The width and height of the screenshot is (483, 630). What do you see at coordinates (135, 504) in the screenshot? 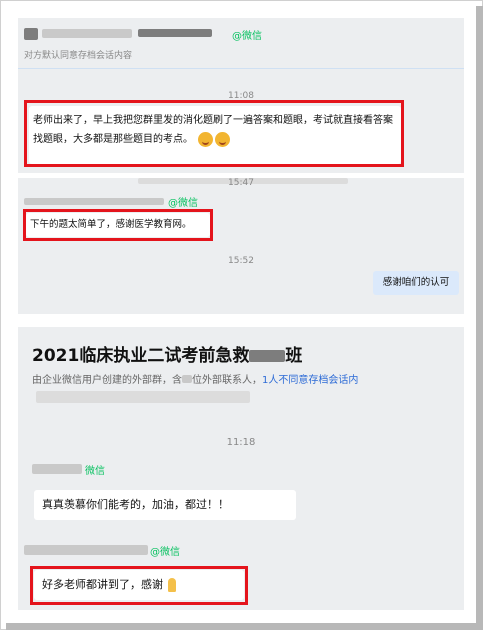
I see `message-text: 真真羡慕你们能考的，加油，都过！！` at bounding box center [135, 504].